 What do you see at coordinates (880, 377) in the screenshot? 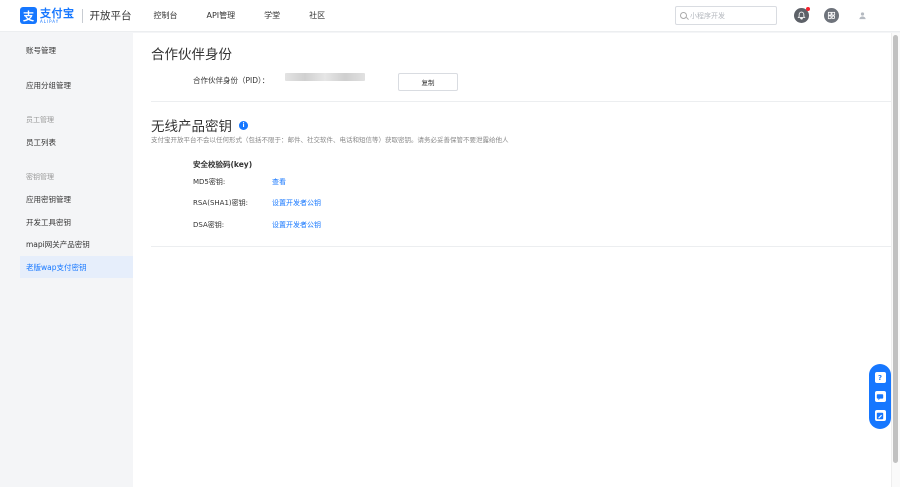
I see `help-question-icon: ?` at bounding box center [880, 377].